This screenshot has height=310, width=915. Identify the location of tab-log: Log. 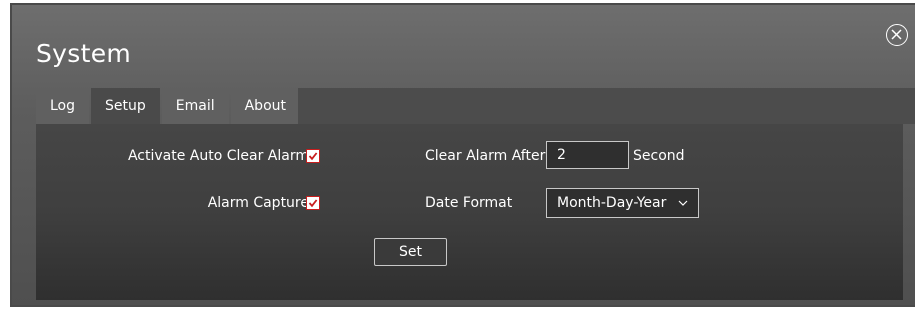
(63, 106).